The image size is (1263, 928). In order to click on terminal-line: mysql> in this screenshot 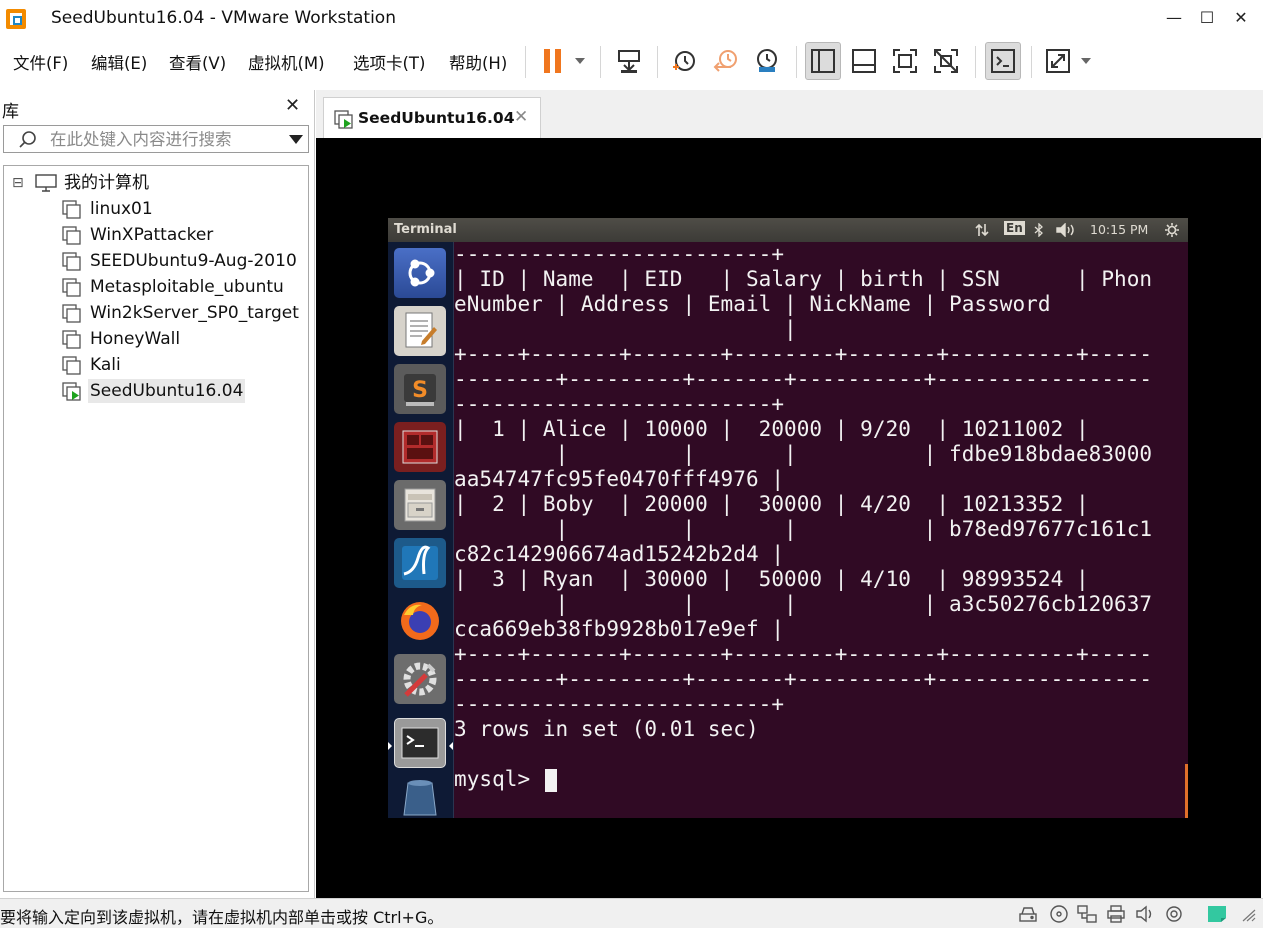, I will do `click(498, 779)`.